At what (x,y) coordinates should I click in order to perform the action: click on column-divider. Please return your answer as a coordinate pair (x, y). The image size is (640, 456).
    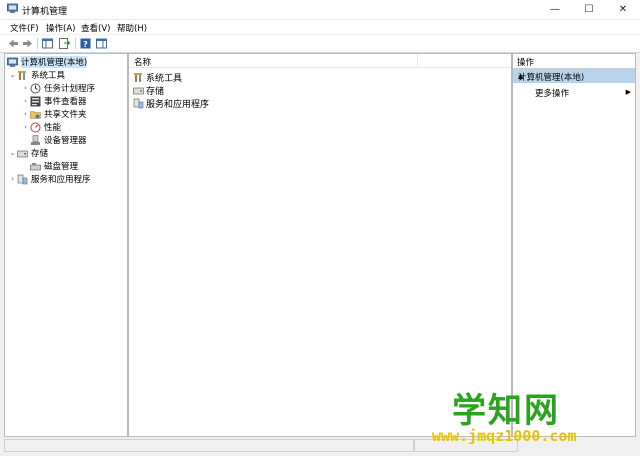
    Looking at the image, I should click on (417, 60).